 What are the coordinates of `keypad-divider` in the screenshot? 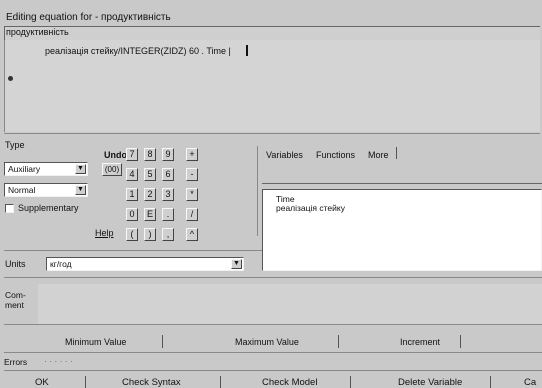 It's located at (257, 191).